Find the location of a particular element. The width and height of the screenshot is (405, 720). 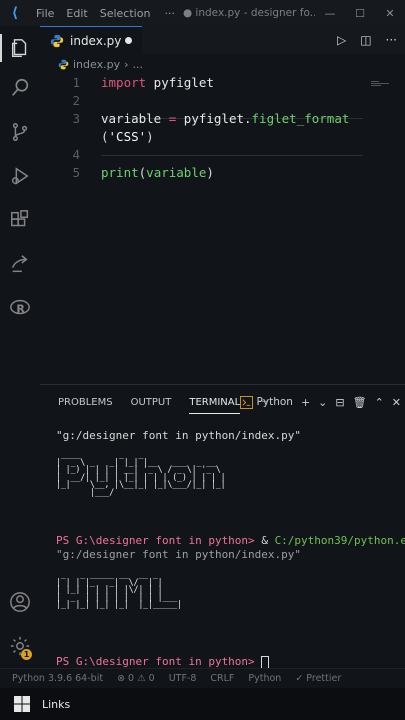

code-text: import pyfiglet is located at coordinates (157, 83).